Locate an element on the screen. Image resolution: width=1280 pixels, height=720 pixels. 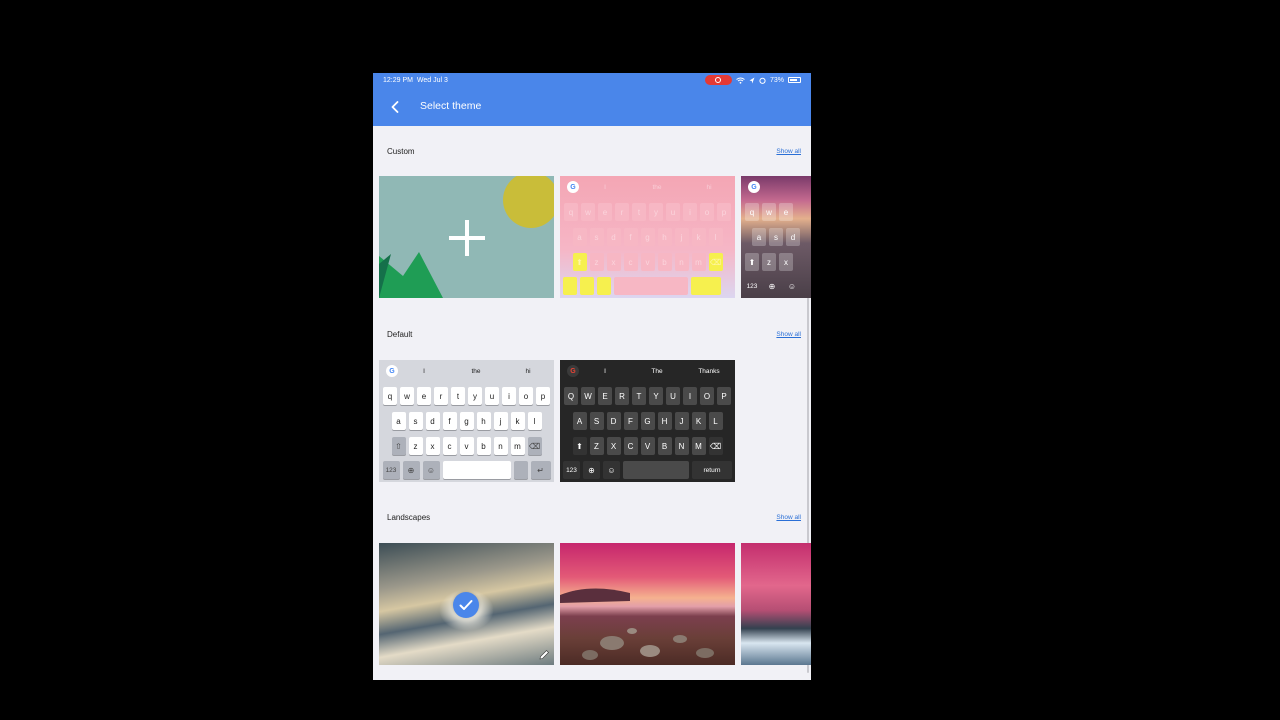
key: r is located at coordinates (622, 212).